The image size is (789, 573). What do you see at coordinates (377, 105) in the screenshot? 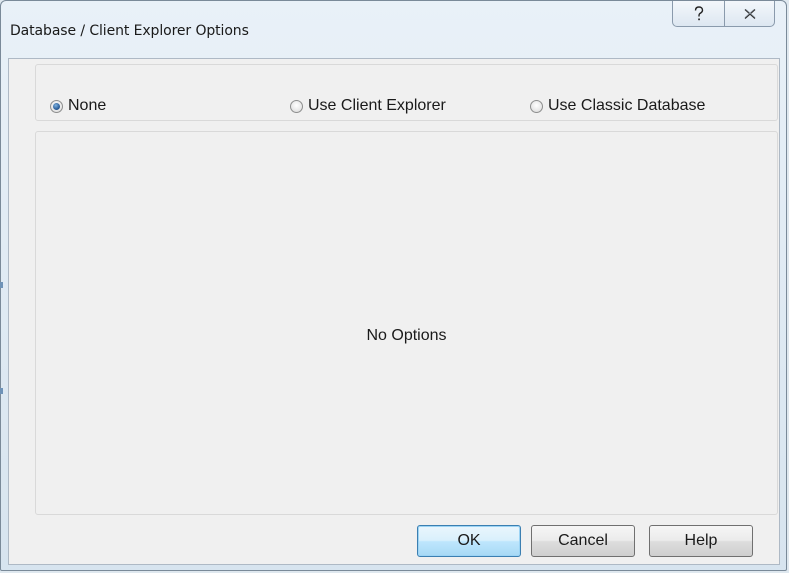
I see `radio-client-explorer-label: Use Client Explorer` at bounding box center [377, 105].